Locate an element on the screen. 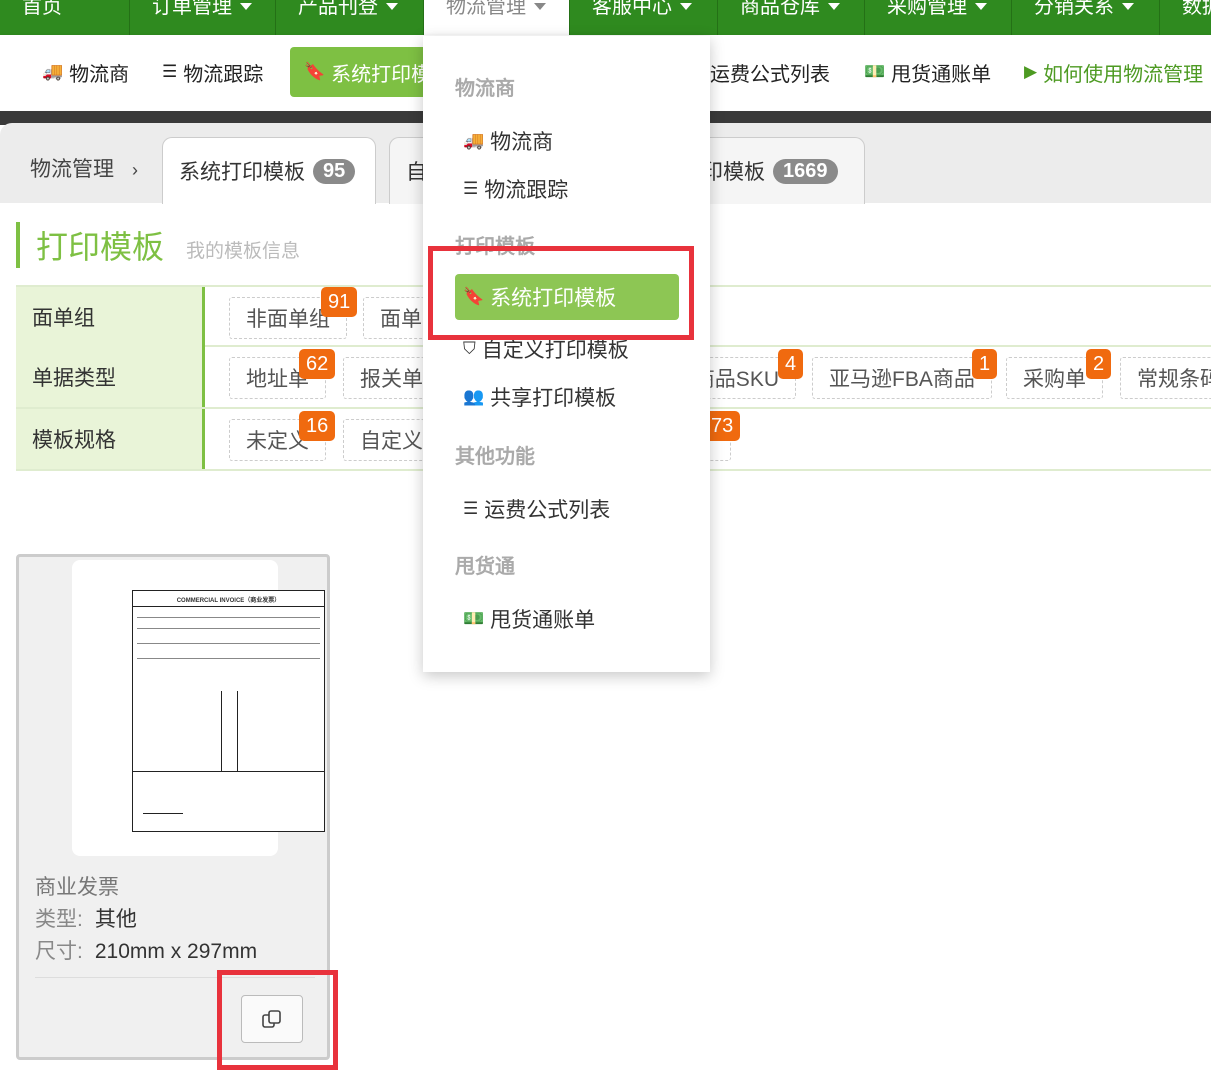  nav-distribution-label: 分销关系 is located at coordinates (1074, 9).